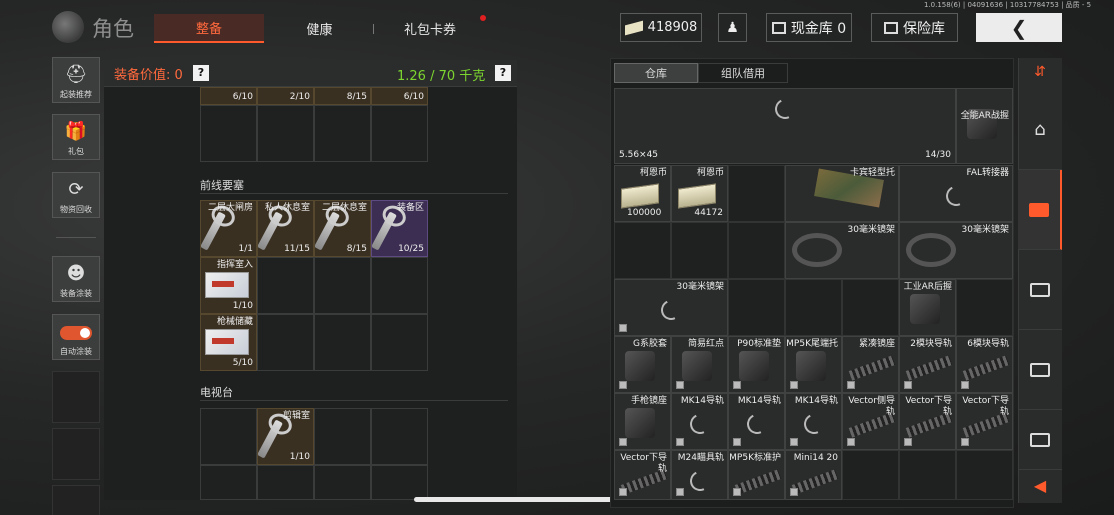 Image resolution: width=1114 pixels, height=515 pixels. Describe the element at coordinates (1040, 72) in the screenshot. I see `sort-icon: ⇵` at that location.